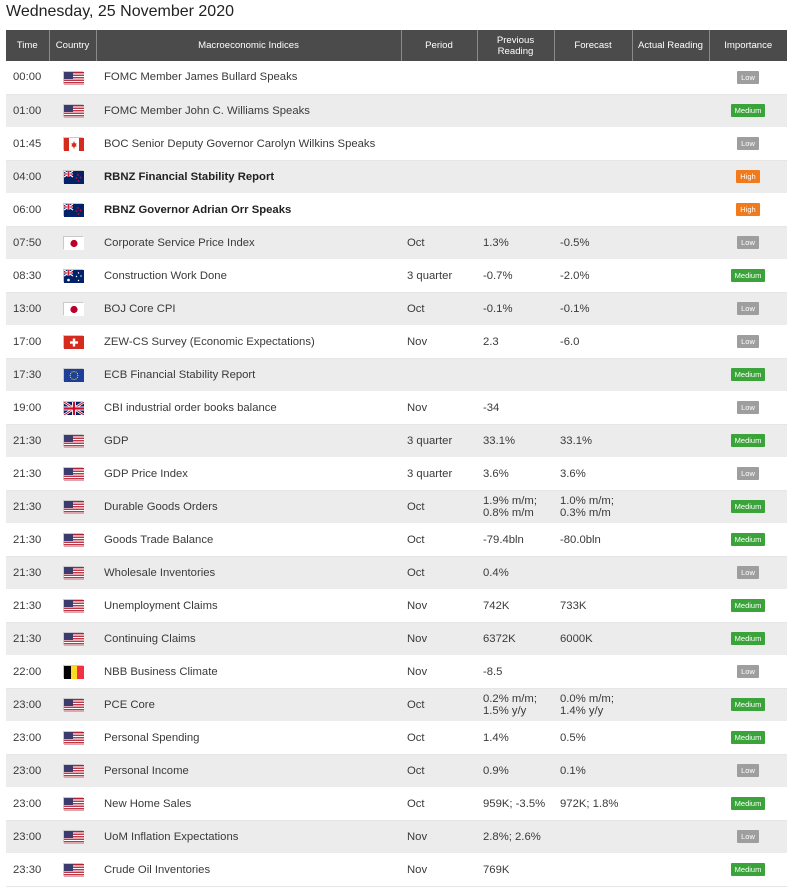  I want to click on previous-value: 1.3%, so click(496, 242).